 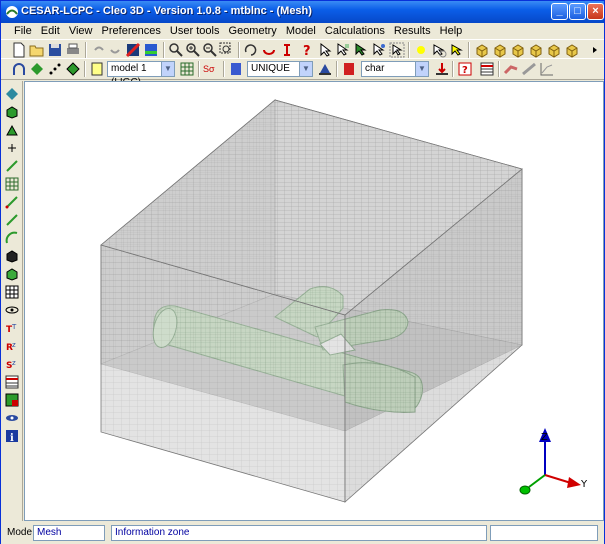 What do you see at coordinates (595, 11) in the screenshot?
I see `close-button: ×` at bounding box center [595, 11].